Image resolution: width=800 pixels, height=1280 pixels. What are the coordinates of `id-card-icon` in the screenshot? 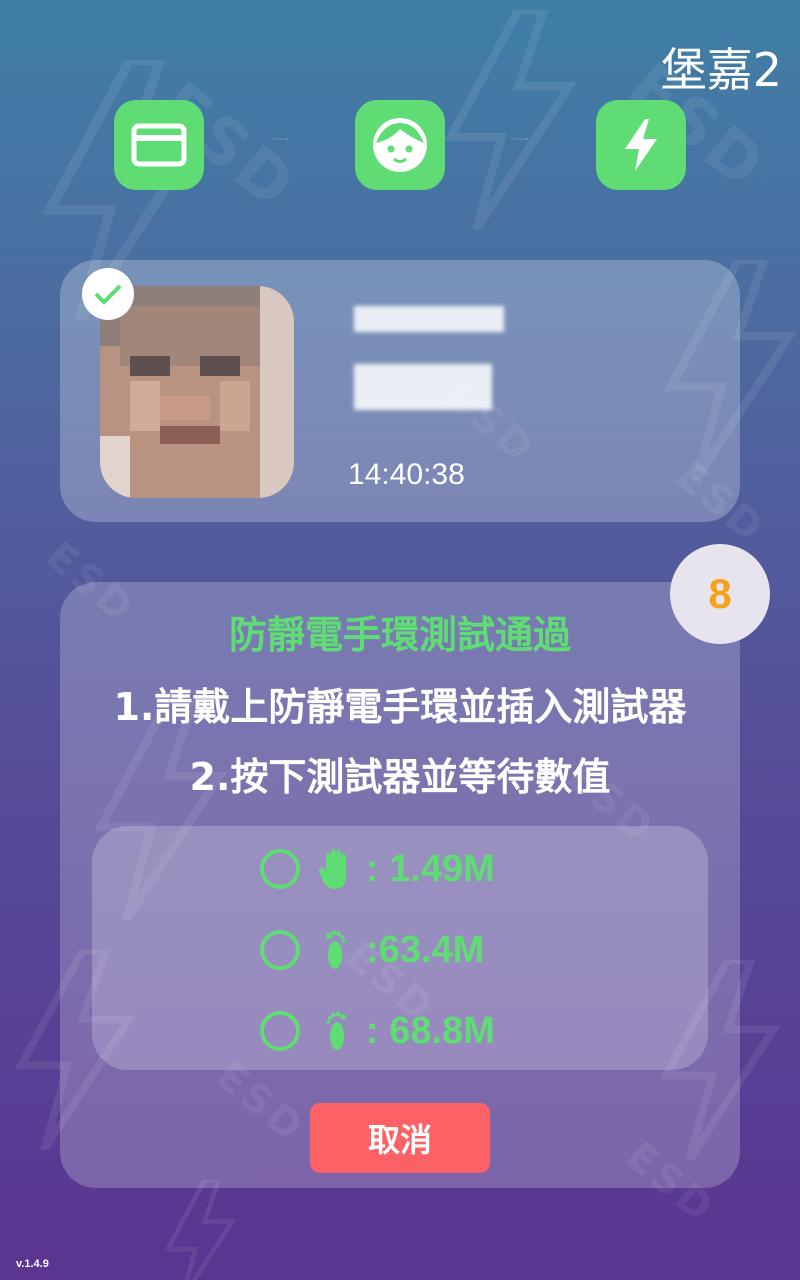 It's located at (159, 145).